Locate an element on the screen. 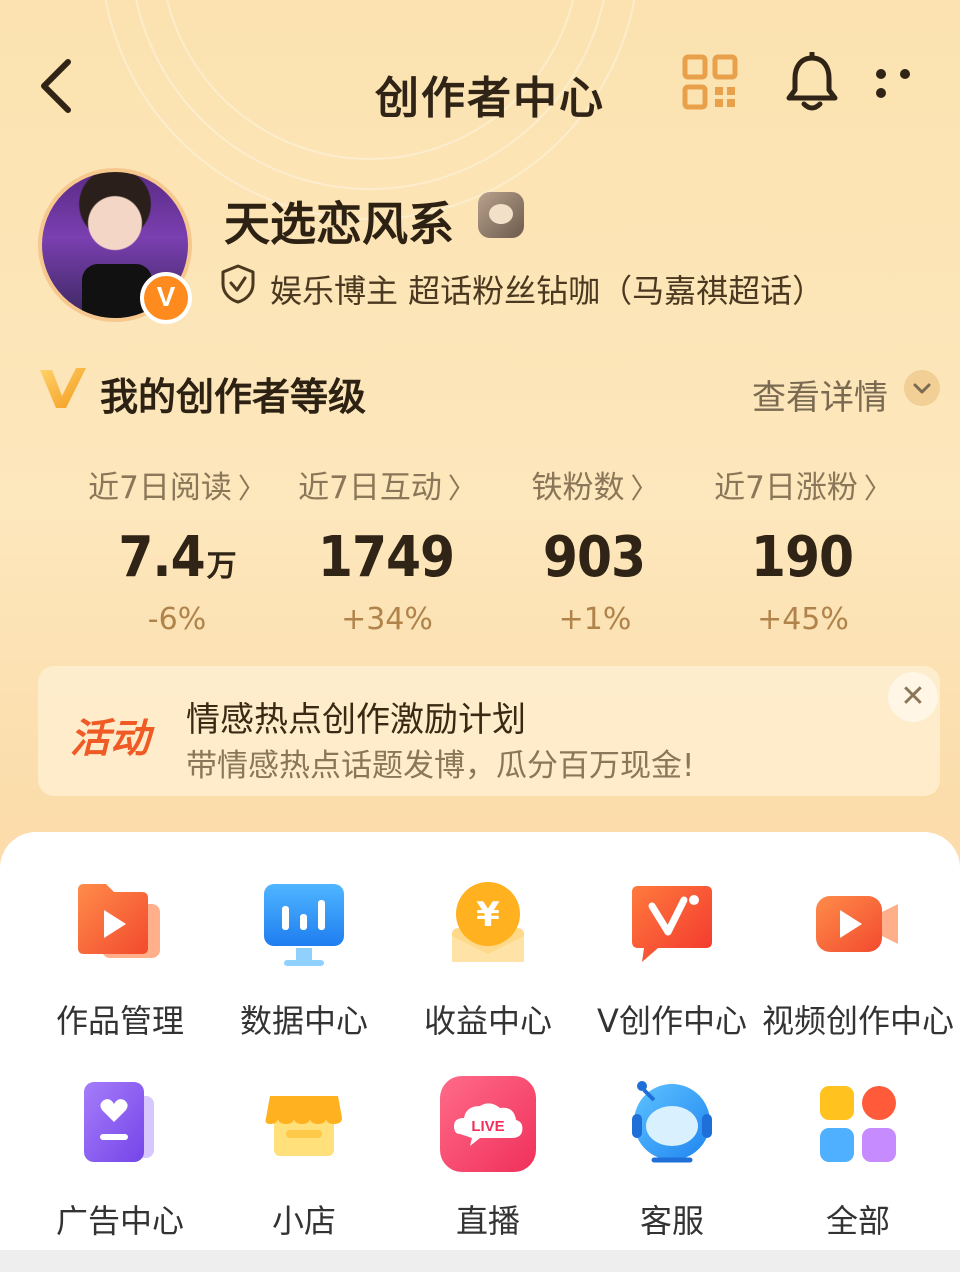 This screenshot has width=960, height=1272. stat-value: 7.4 is located at coordinates (161, 557).